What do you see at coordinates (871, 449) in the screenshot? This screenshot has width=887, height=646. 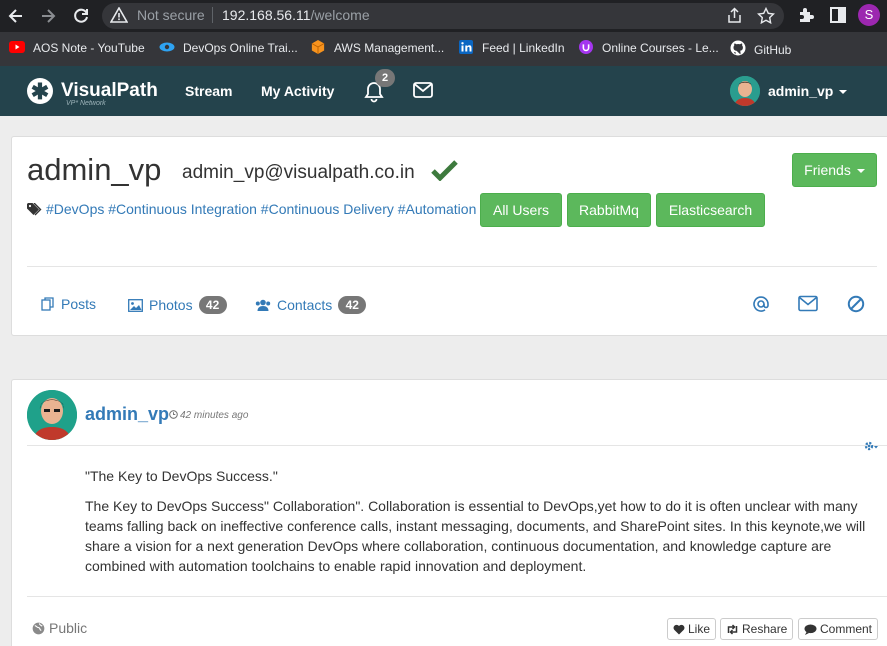 I see `post-settings-gear-icon` at bounding box center [871, 449].